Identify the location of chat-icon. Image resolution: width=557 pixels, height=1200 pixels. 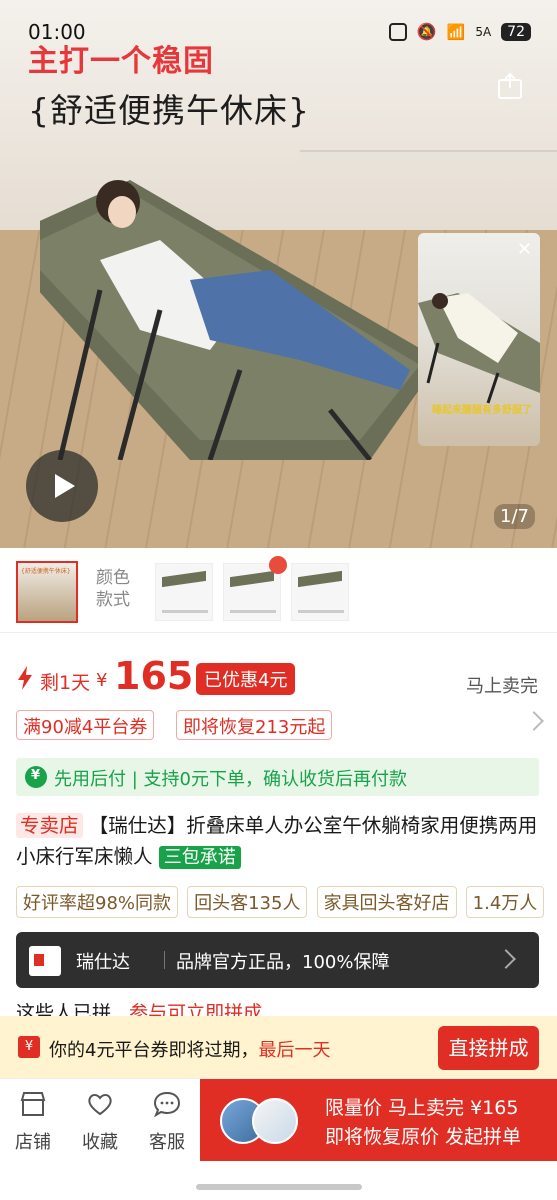
(167, 1104).